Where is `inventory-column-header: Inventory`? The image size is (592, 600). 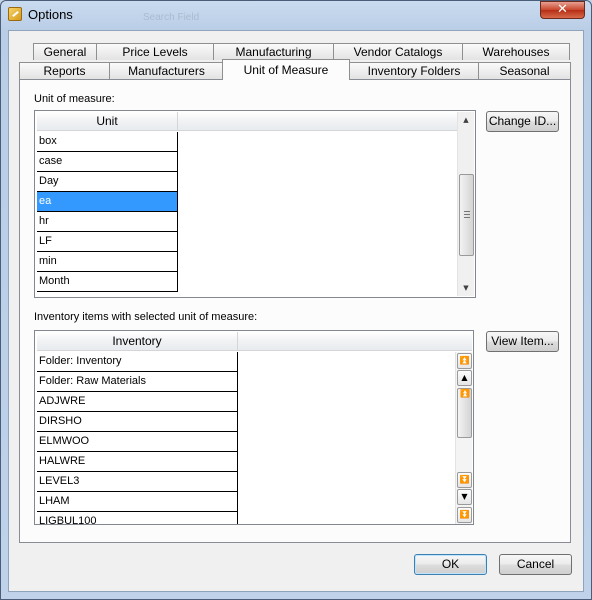
inventory-column-header: Inventory is located at coordinates (137, 341).